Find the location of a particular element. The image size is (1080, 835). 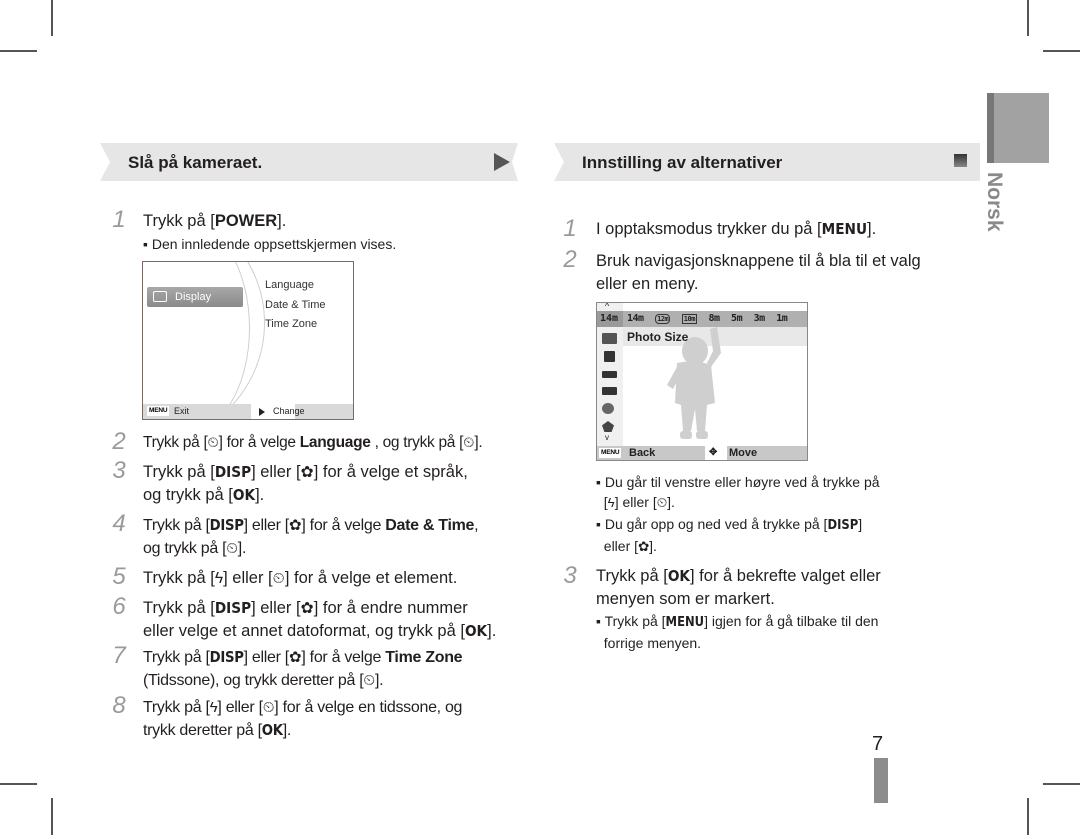

screen-footer: MENU Back ✥ Move is located at coordinates (702, 453).